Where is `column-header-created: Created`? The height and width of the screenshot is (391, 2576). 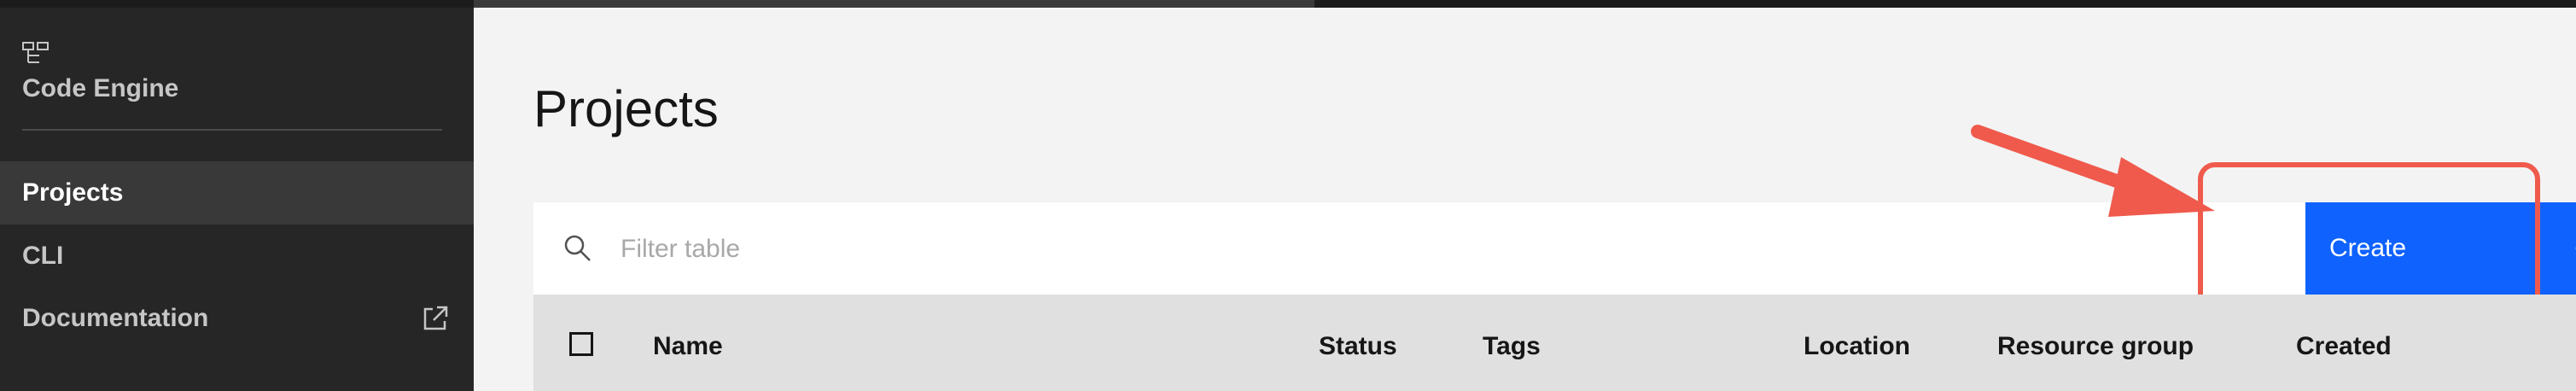 column-header-created: Created is located at coordinates (2344, 346).